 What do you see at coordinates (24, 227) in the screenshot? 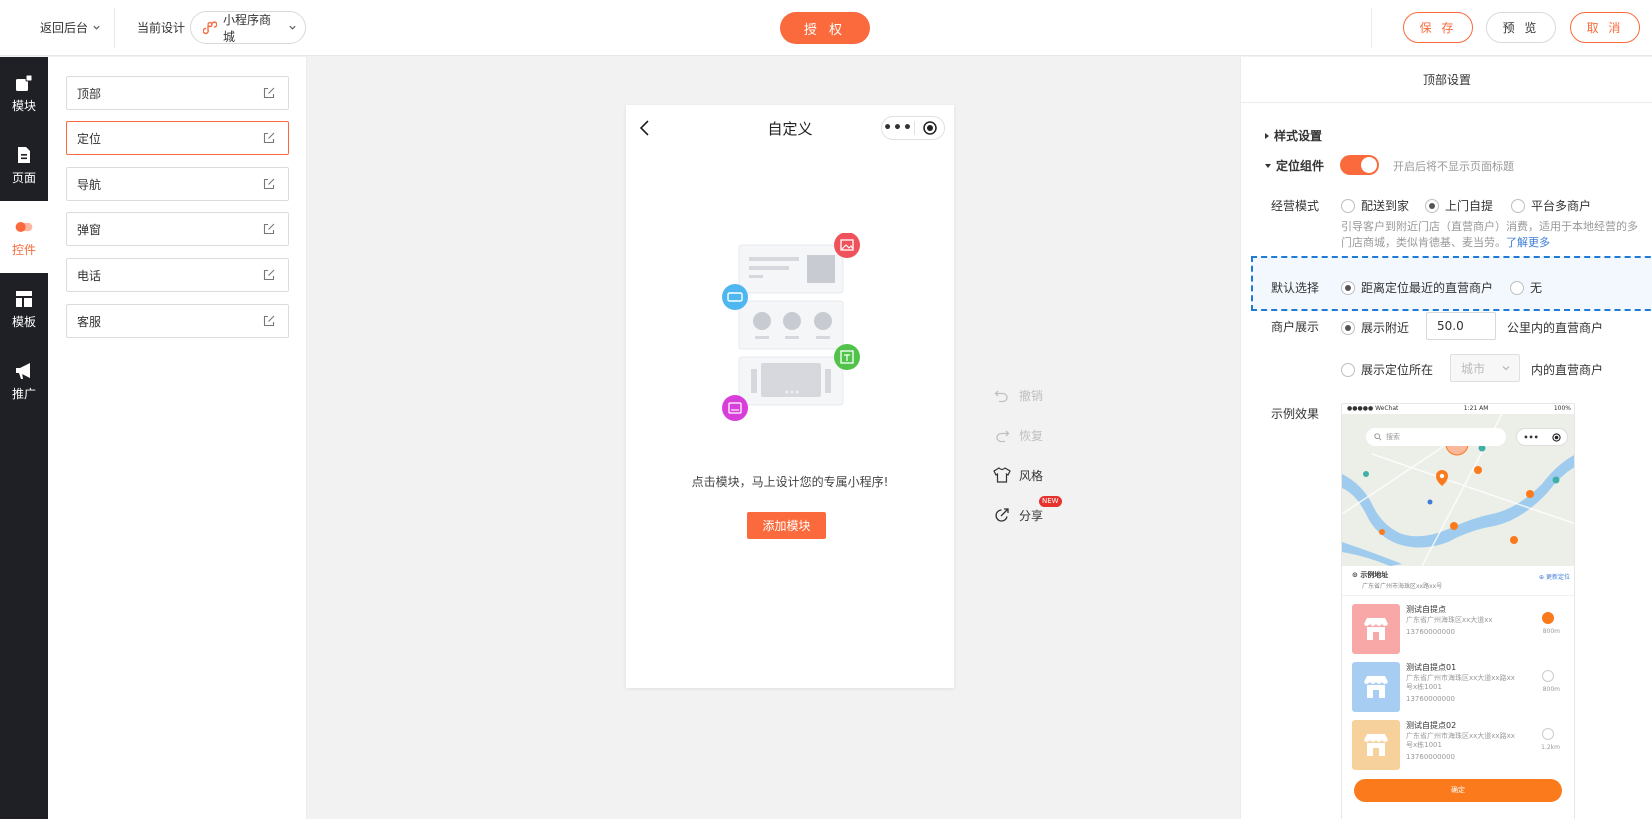
I see `toggle-icon` at bounding box center [24, 227].